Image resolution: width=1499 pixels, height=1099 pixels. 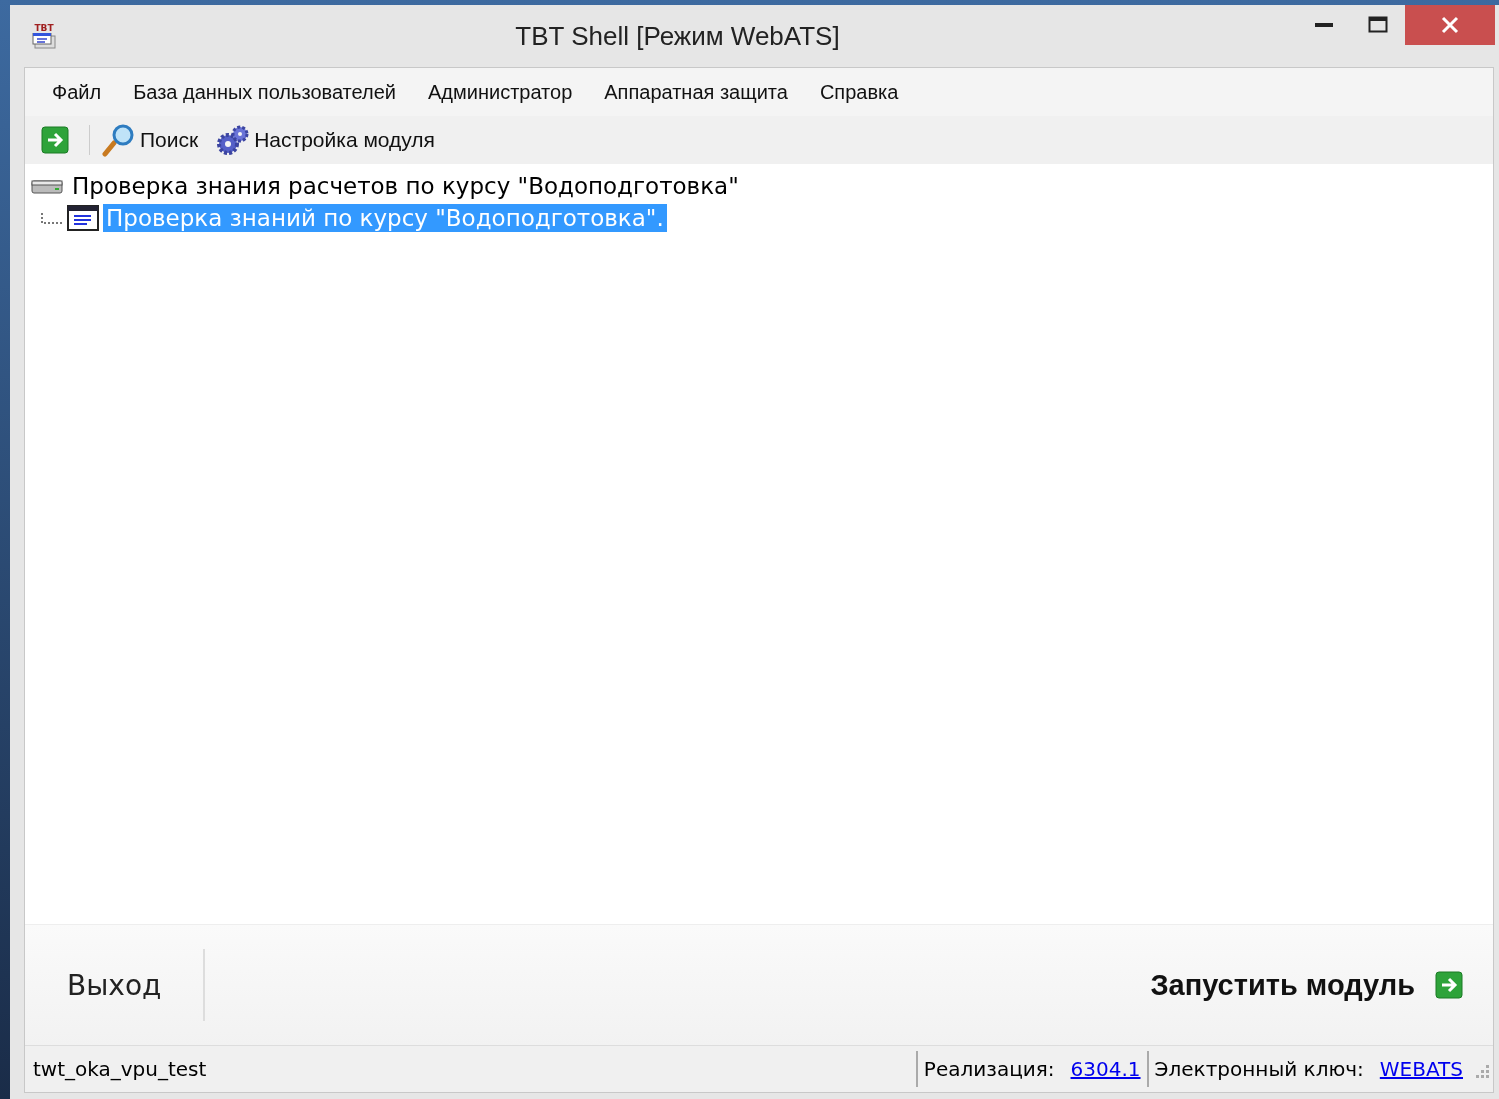 What do you see at coordinates (859, 92) in the screenshot?
I see `menu-item: Справка` at bounding box center [859, 92].